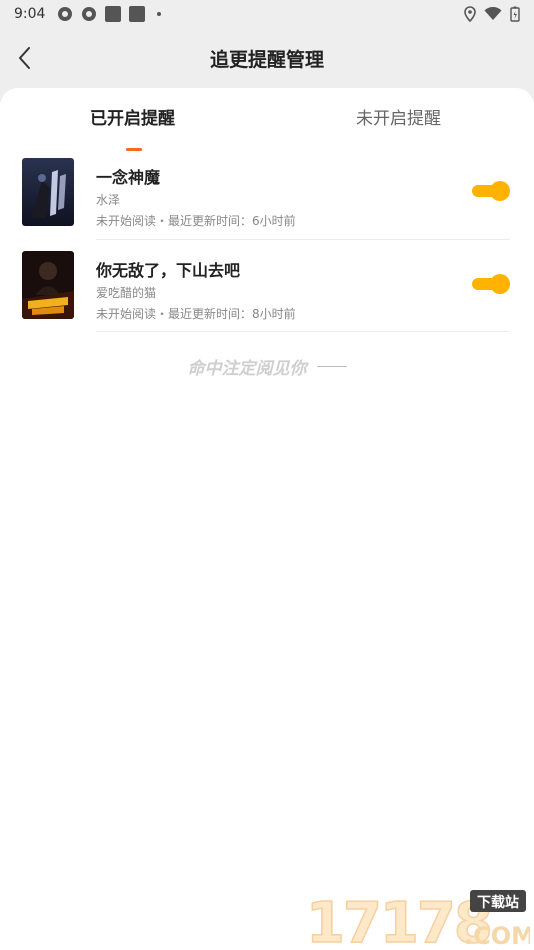 The height and width of the screenshot is (950, 534). I want to click on end-of-list-note: 命中注定阅见你, so click(267, 366).